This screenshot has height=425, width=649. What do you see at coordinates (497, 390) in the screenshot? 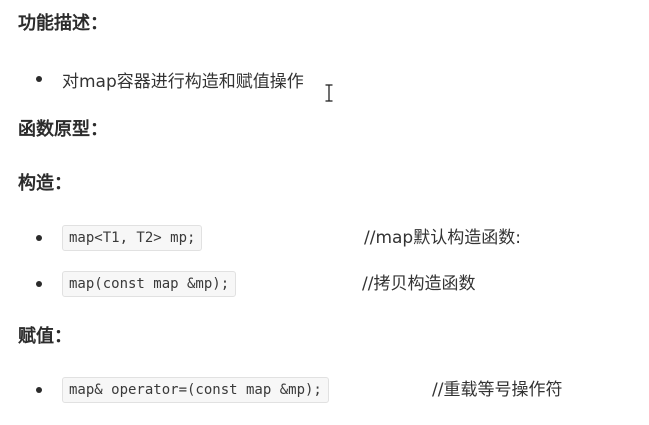
I see `code-comment: //重载等号操作符` at bounding box center [497, 390].